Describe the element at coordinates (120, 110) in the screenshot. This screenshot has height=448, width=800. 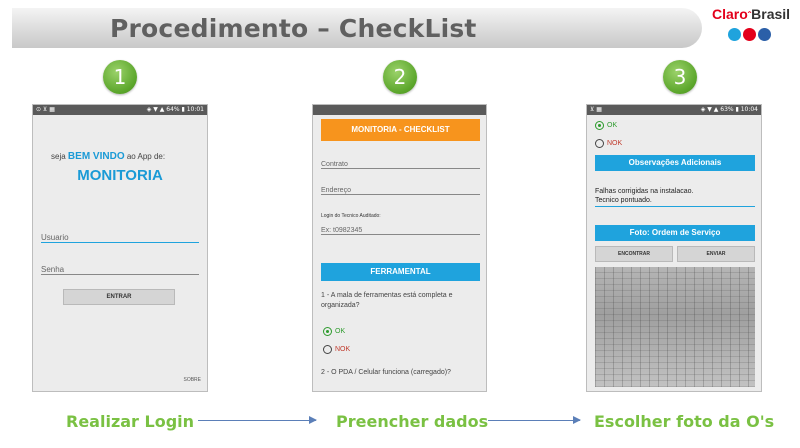
I see `status-bar: ⊙ ⊻ ▦ ◈ ▼ ▲ 64% ▮ 10:01` at that location.